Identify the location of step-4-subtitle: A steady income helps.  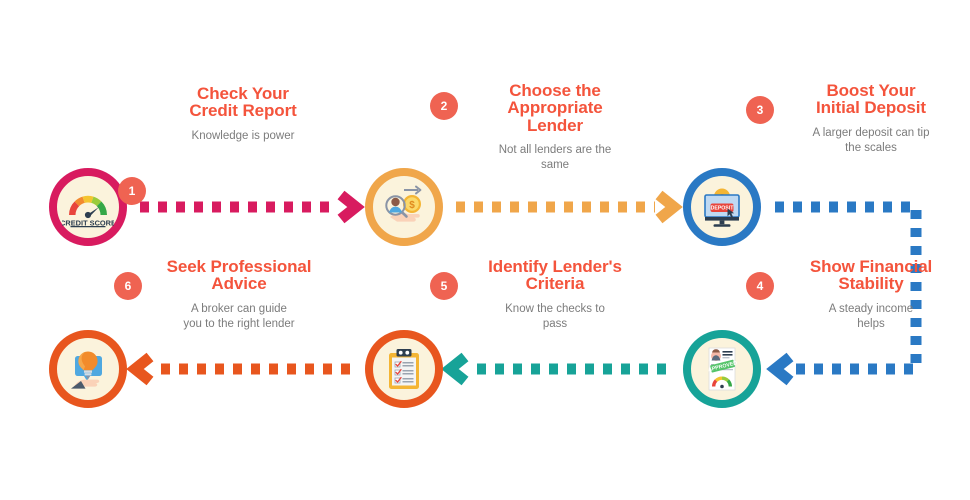
(871, 316).